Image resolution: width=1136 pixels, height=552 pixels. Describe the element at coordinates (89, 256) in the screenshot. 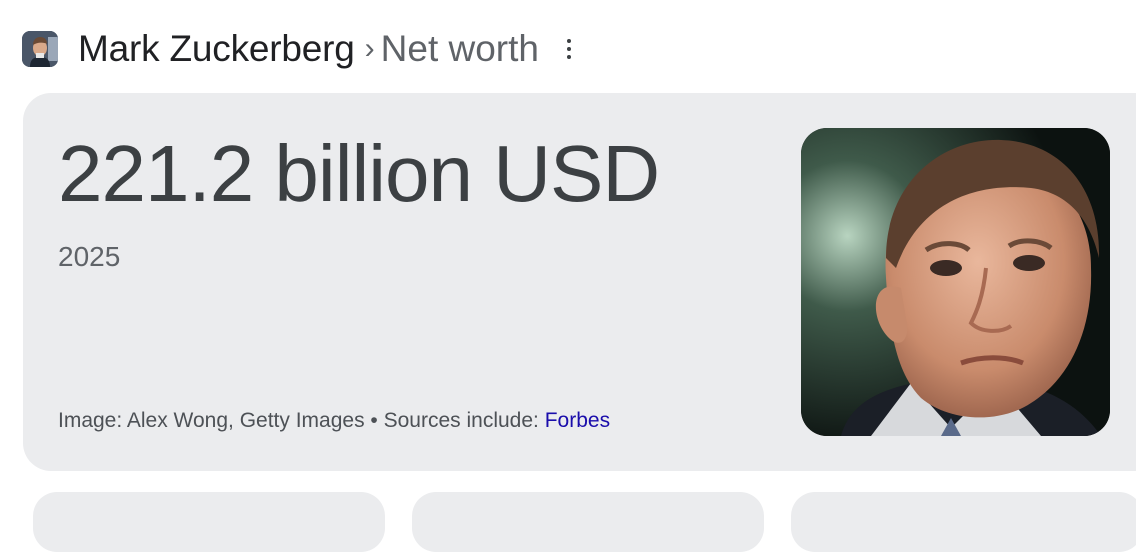

I see `net-worth-year: 2025` at that location.